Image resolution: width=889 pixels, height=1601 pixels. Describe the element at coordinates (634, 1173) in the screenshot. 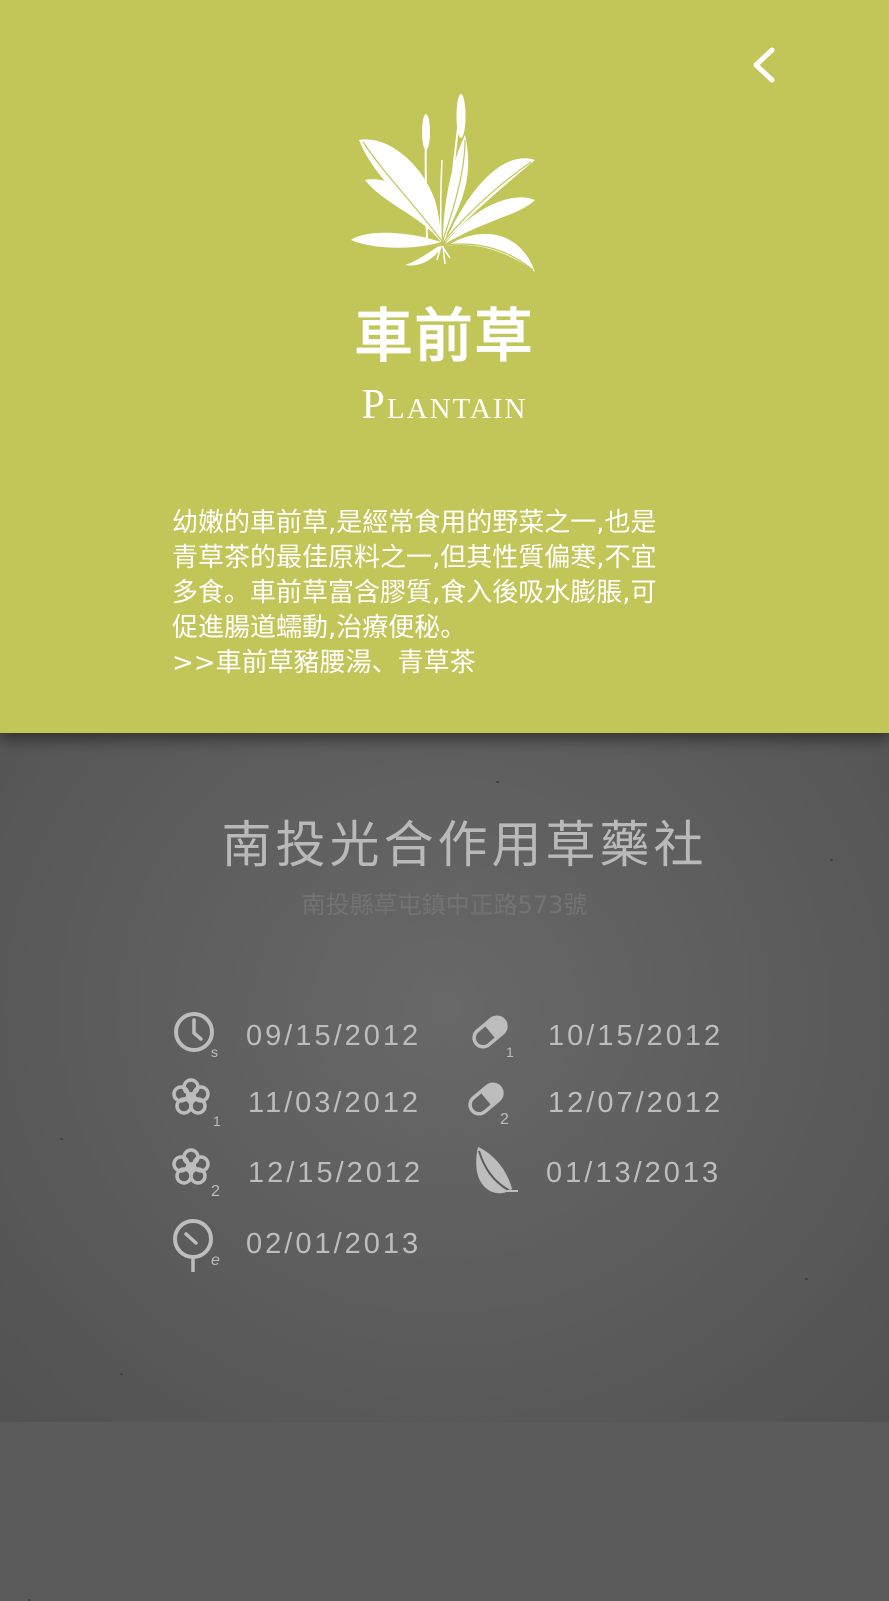

I see `timeline-date: 01/13/2013` at that location.